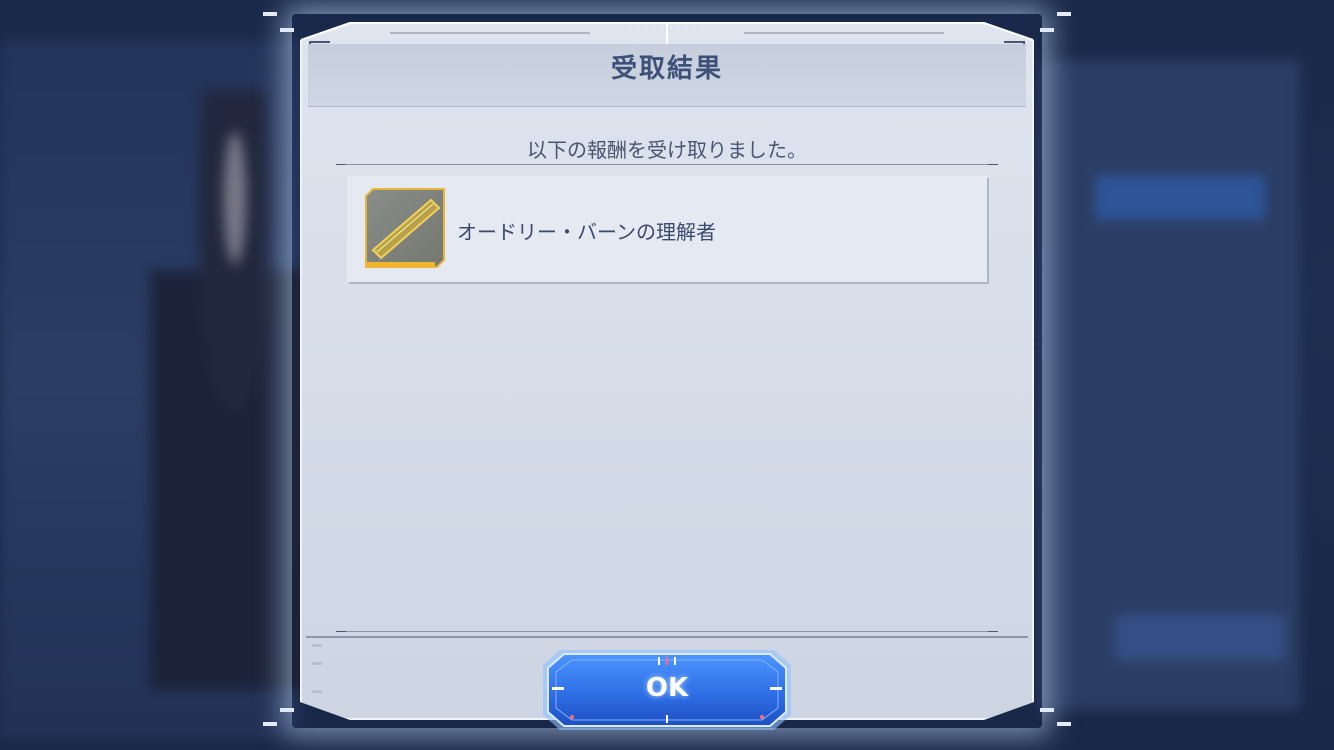 Image resolution: width=1334 pixels, height=750 pixels. What do you see at coordinates (586, 232) in the screenshot?
I see `reward-item-name: オードリー・バーンの理解者` at bounding box center [586, 232].